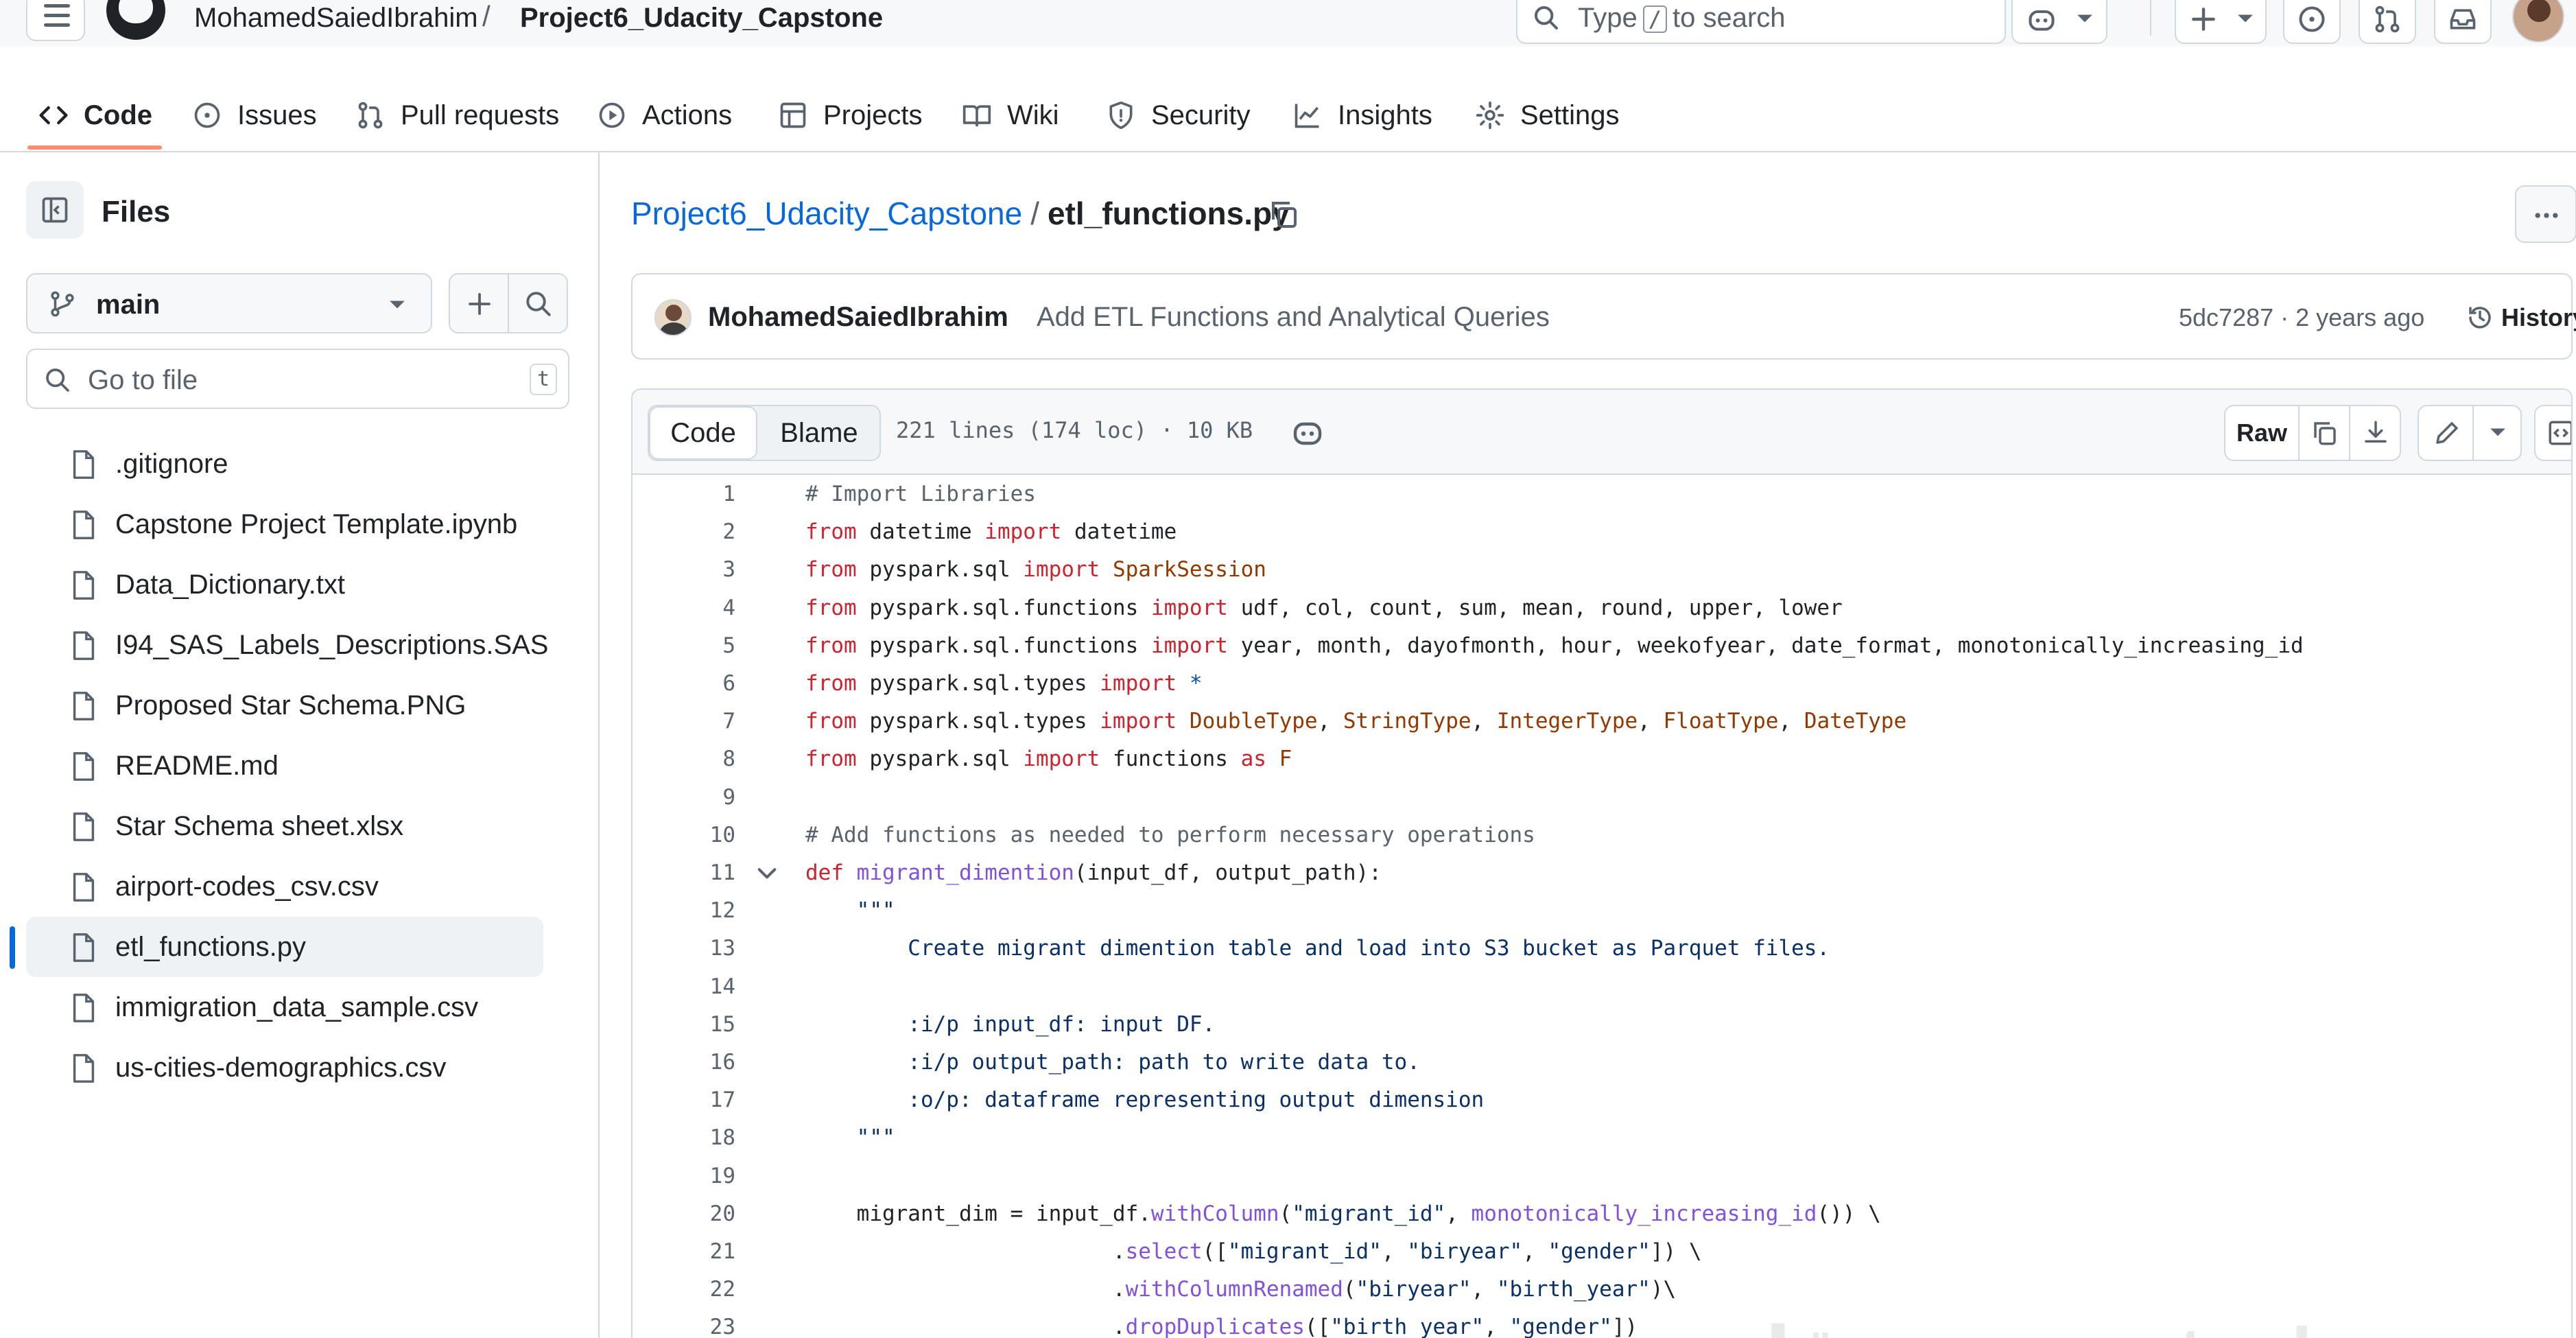 This screenshot has width=2576, height=1338. Describe the element at coordinates (55, 210) in the screenshot. I see `collapse-sidebar-button` at that location.